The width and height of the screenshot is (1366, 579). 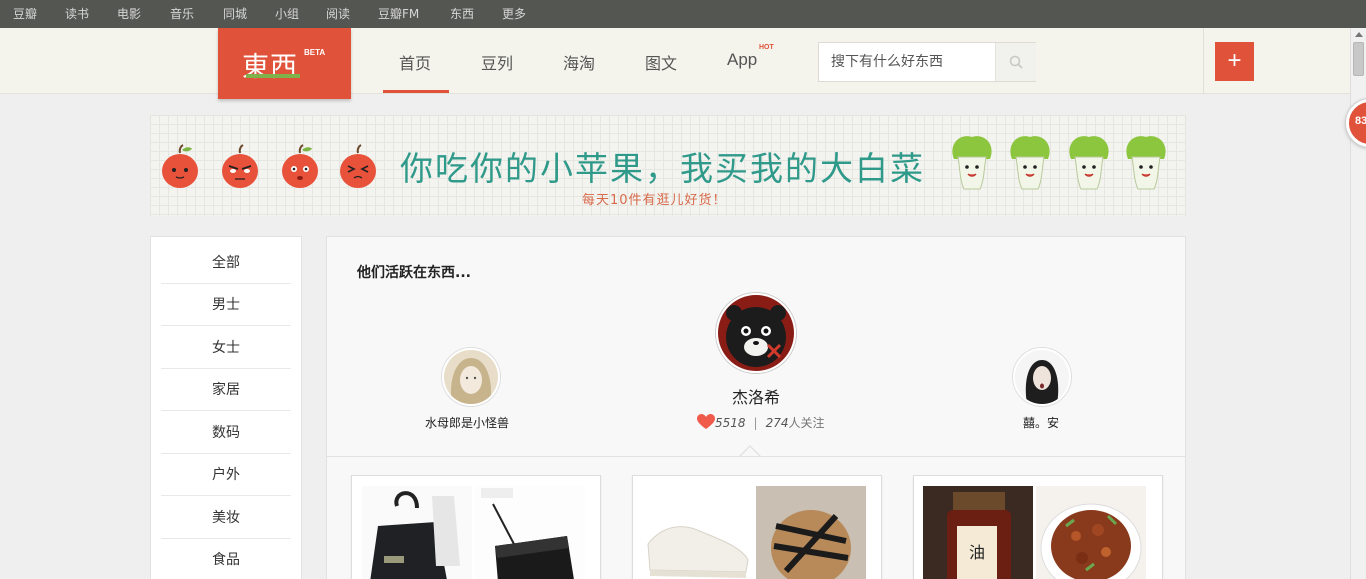 What do you see at coordinates (497, 62) in the screenshot?
I see `tab-doulie: 豆列` at bounding box center [497, 62].